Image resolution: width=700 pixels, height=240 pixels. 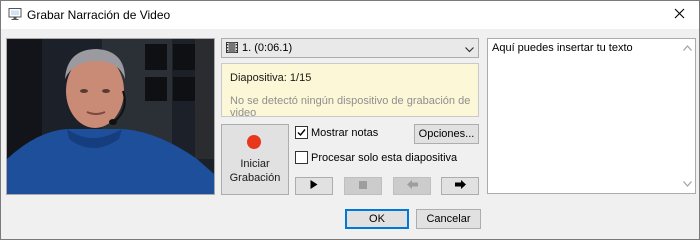 What do you see at coordinates (377, 219) in the screenshot?
I see `ok-button: OK` at bounding box center [377, 219].